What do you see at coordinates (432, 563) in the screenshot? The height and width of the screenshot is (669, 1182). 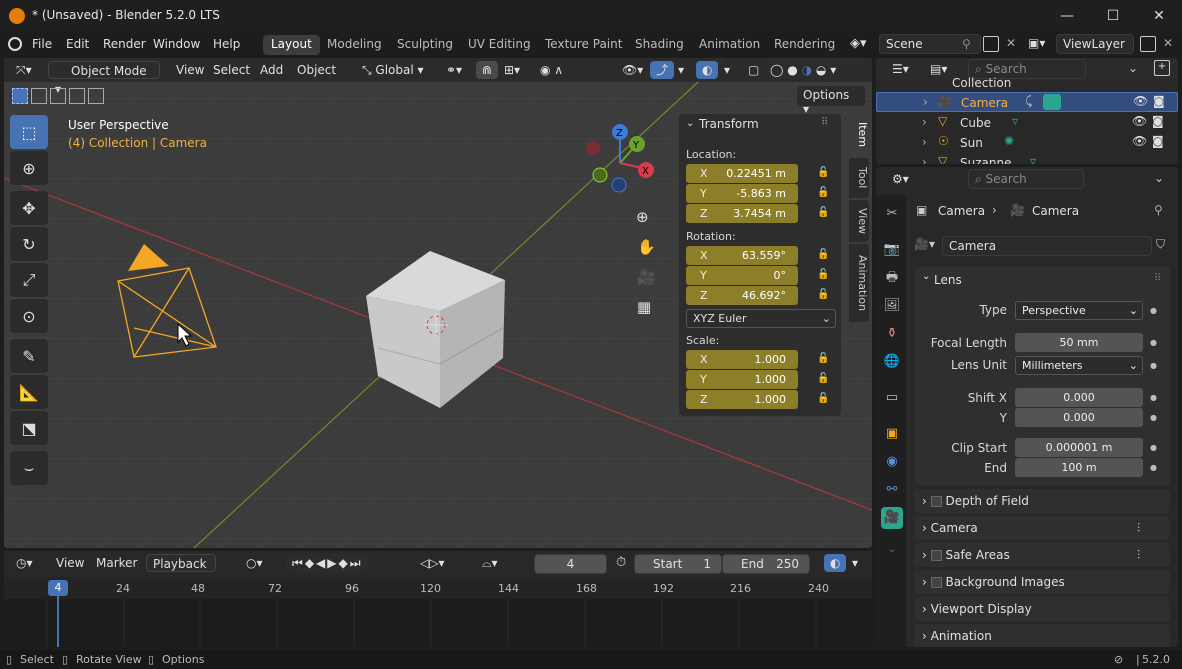 I see `marker-nav-icon: ◁▷▾` at bounding box center [432, 563].